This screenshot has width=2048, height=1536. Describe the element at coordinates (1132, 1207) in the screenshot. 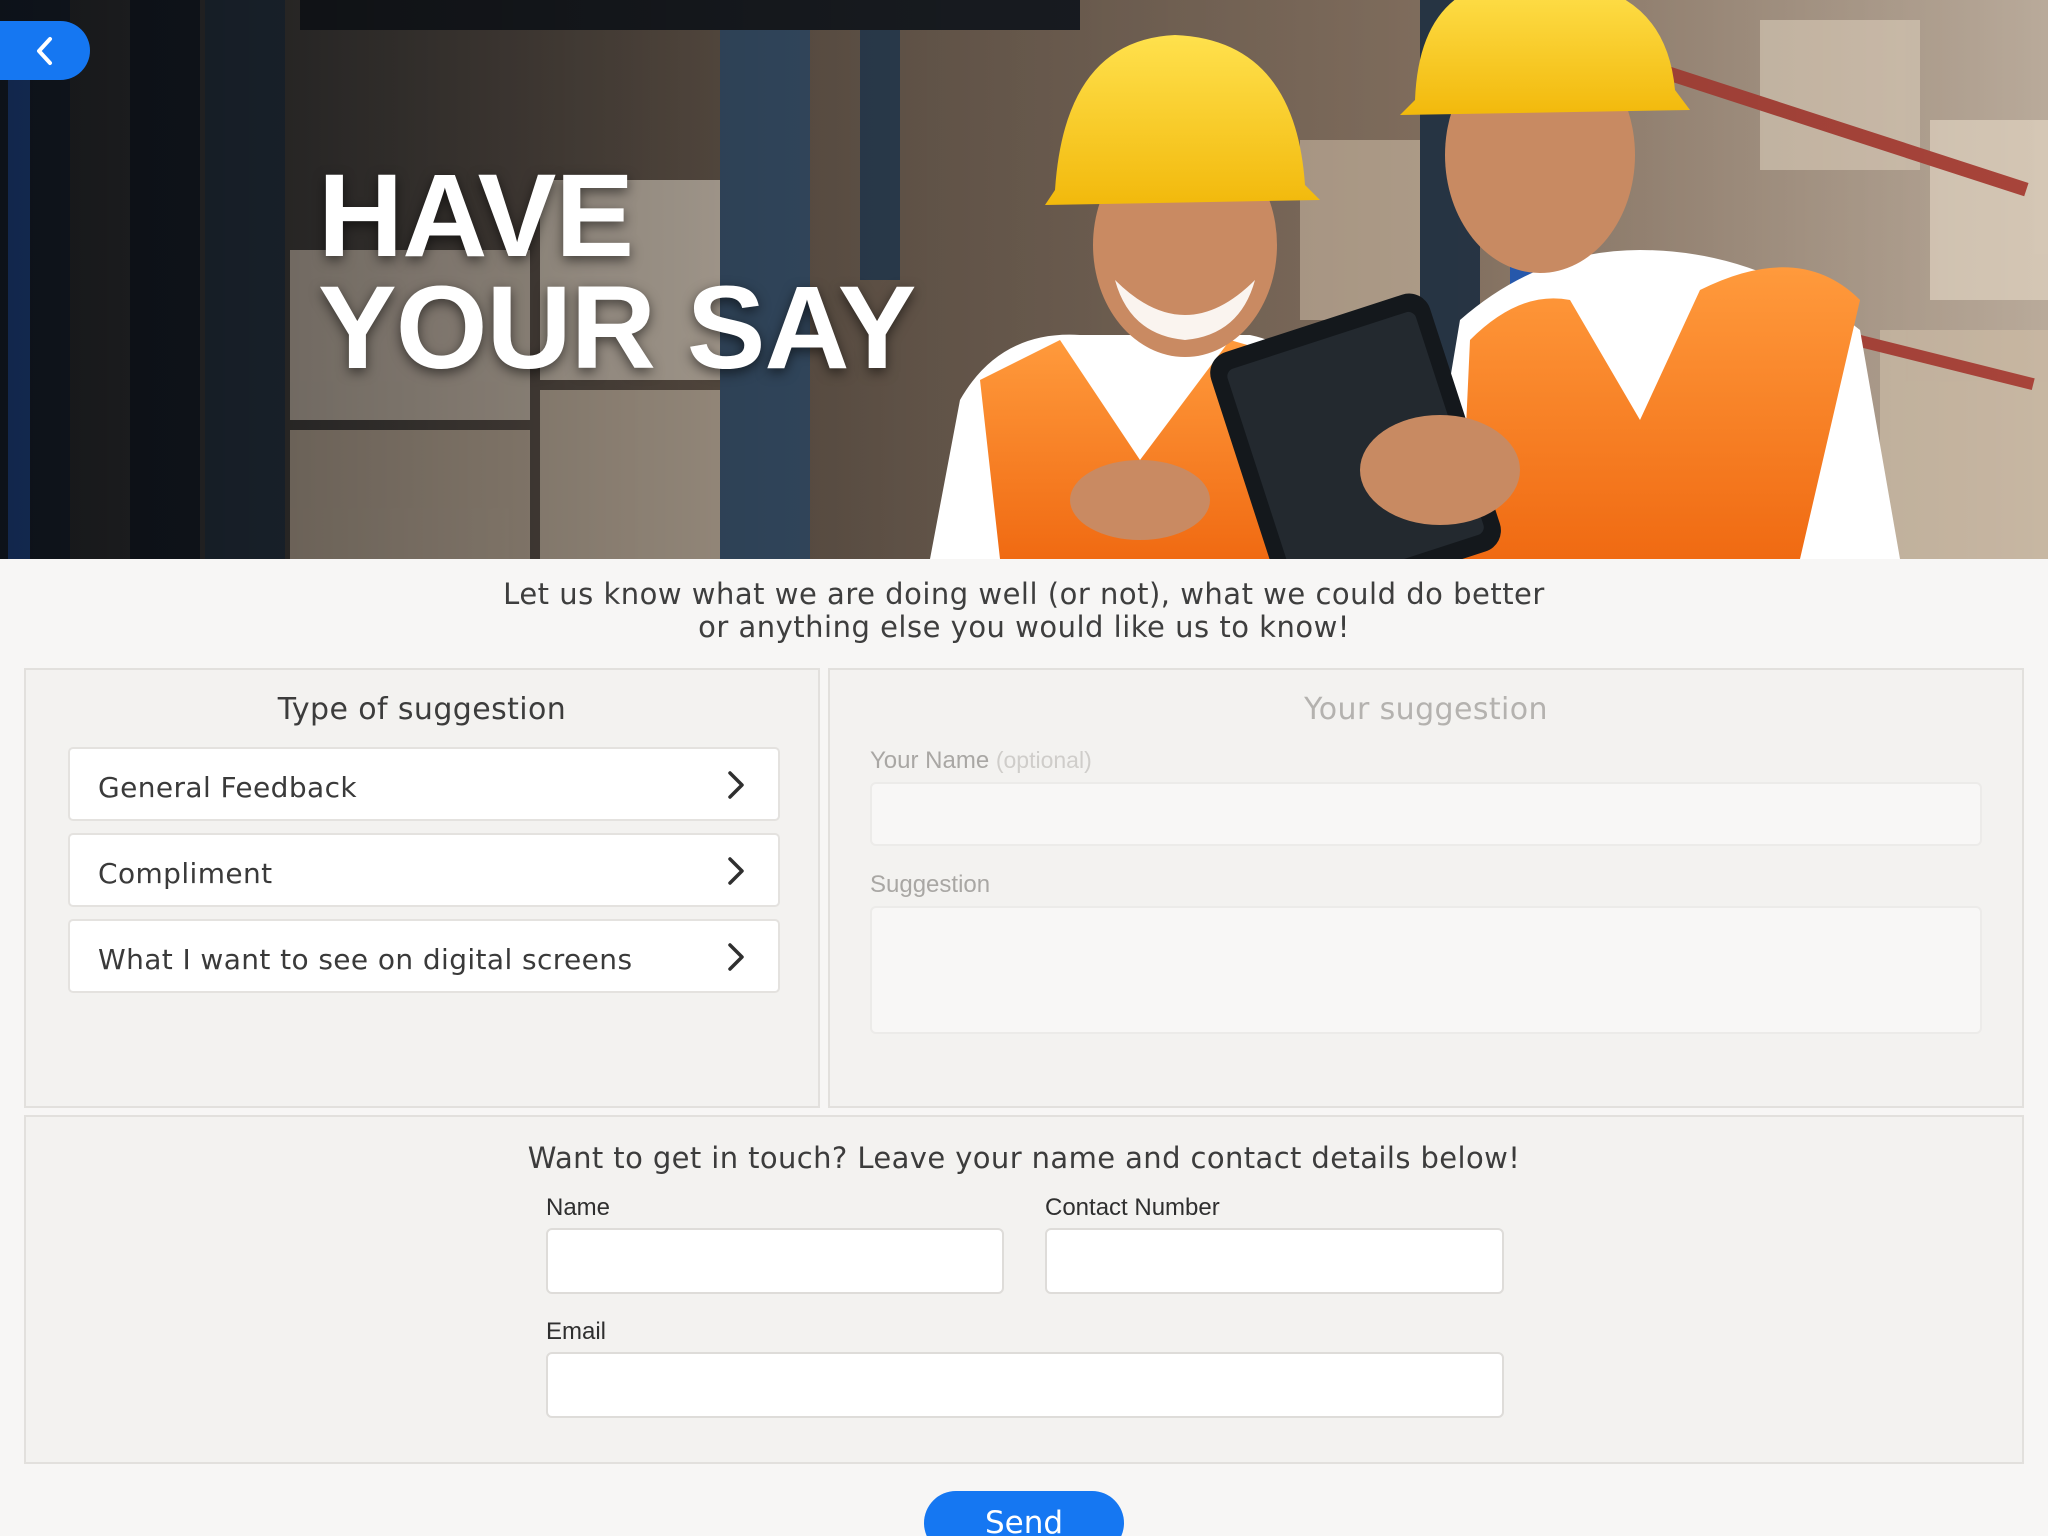

I see `contact-number-label: Contact Number` at that location.